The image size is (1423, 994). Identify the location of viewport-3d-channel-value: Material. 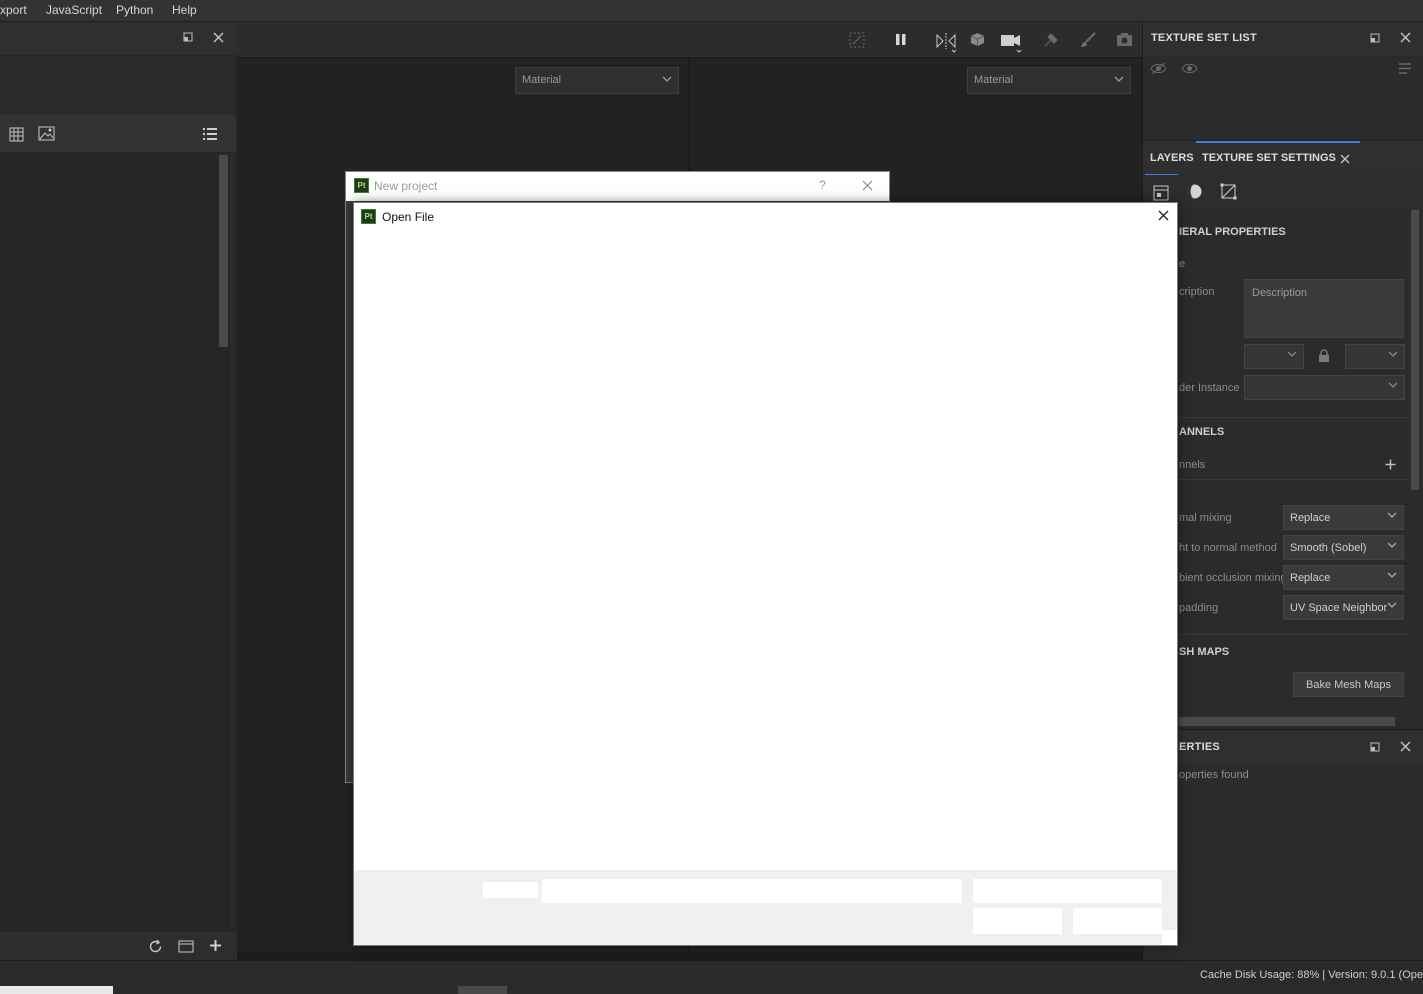
(542, 80).